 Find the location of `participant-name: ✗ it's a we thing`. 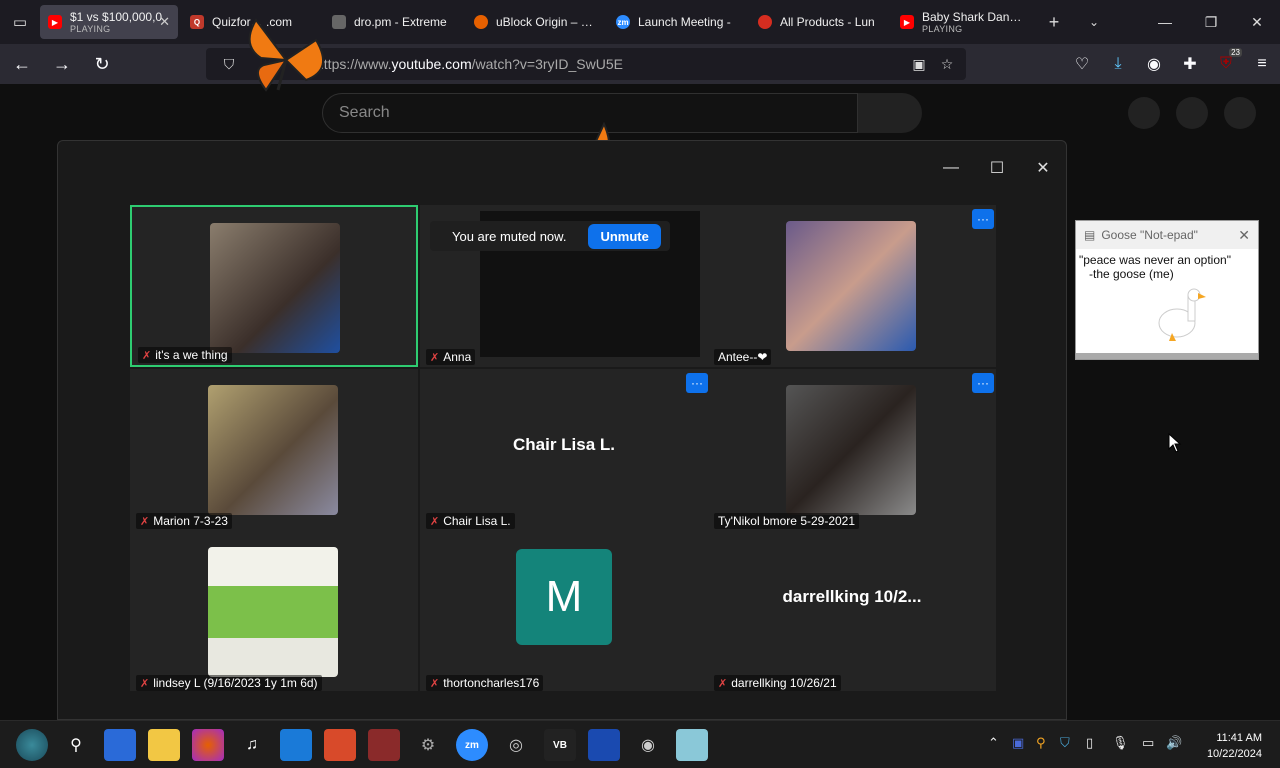

participant-name: ✗ it's a we thing is located at coordinates (185, 355).